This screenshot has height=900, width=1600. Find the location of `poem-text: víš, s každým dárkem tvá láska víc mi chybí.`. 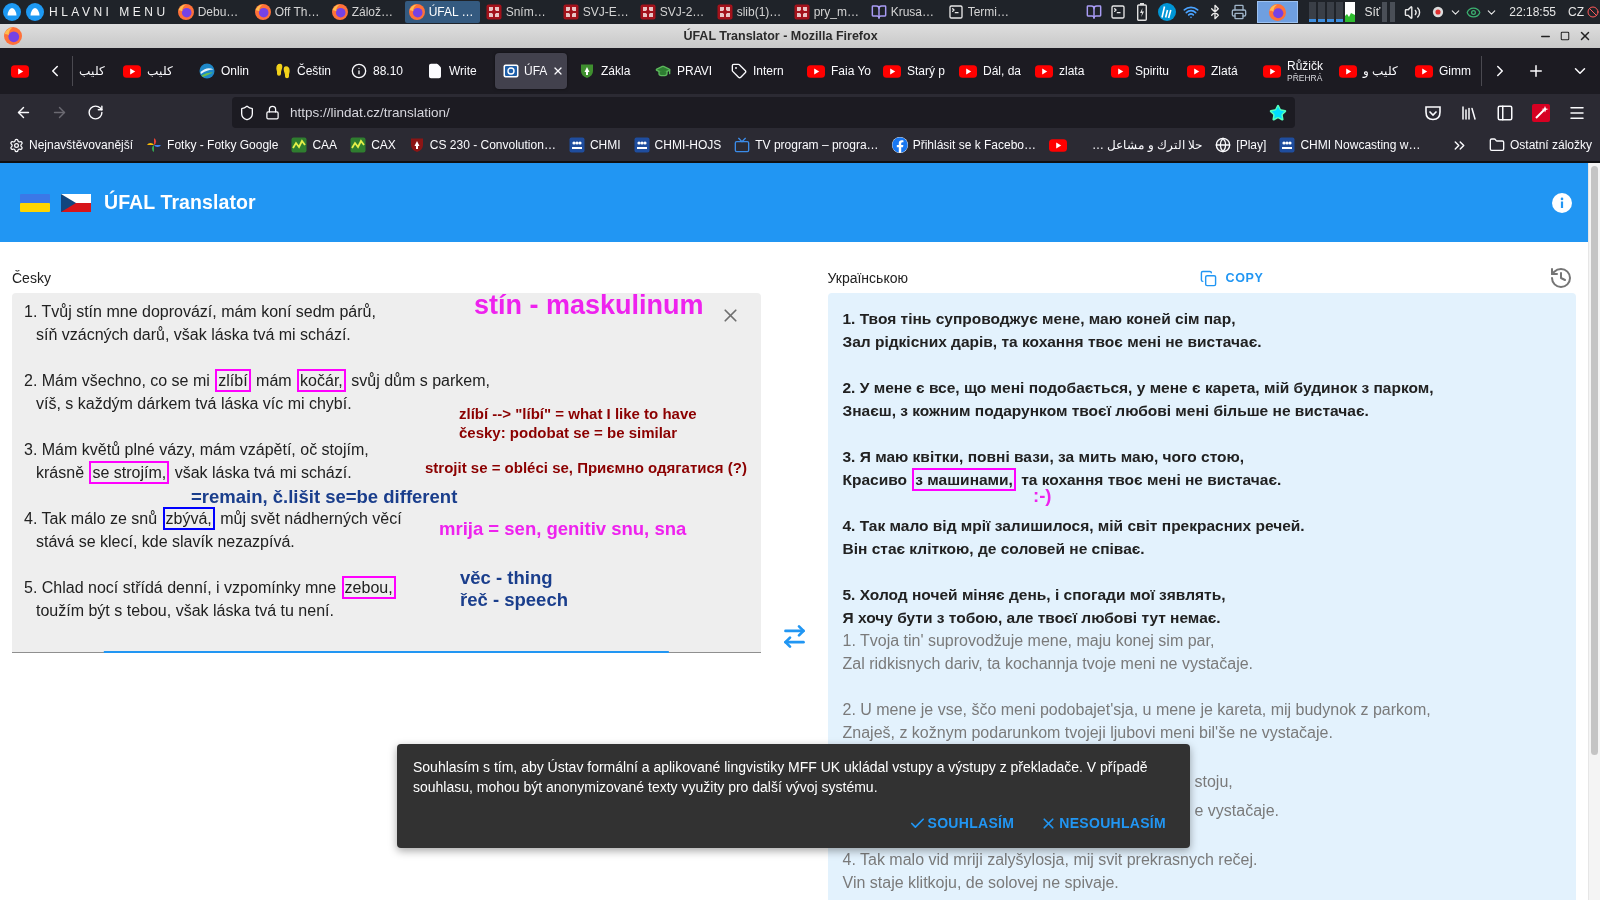

poem-text: víš, s každým dárkem tvá láska víc mi chybí. is located at coordinates (194, 403).